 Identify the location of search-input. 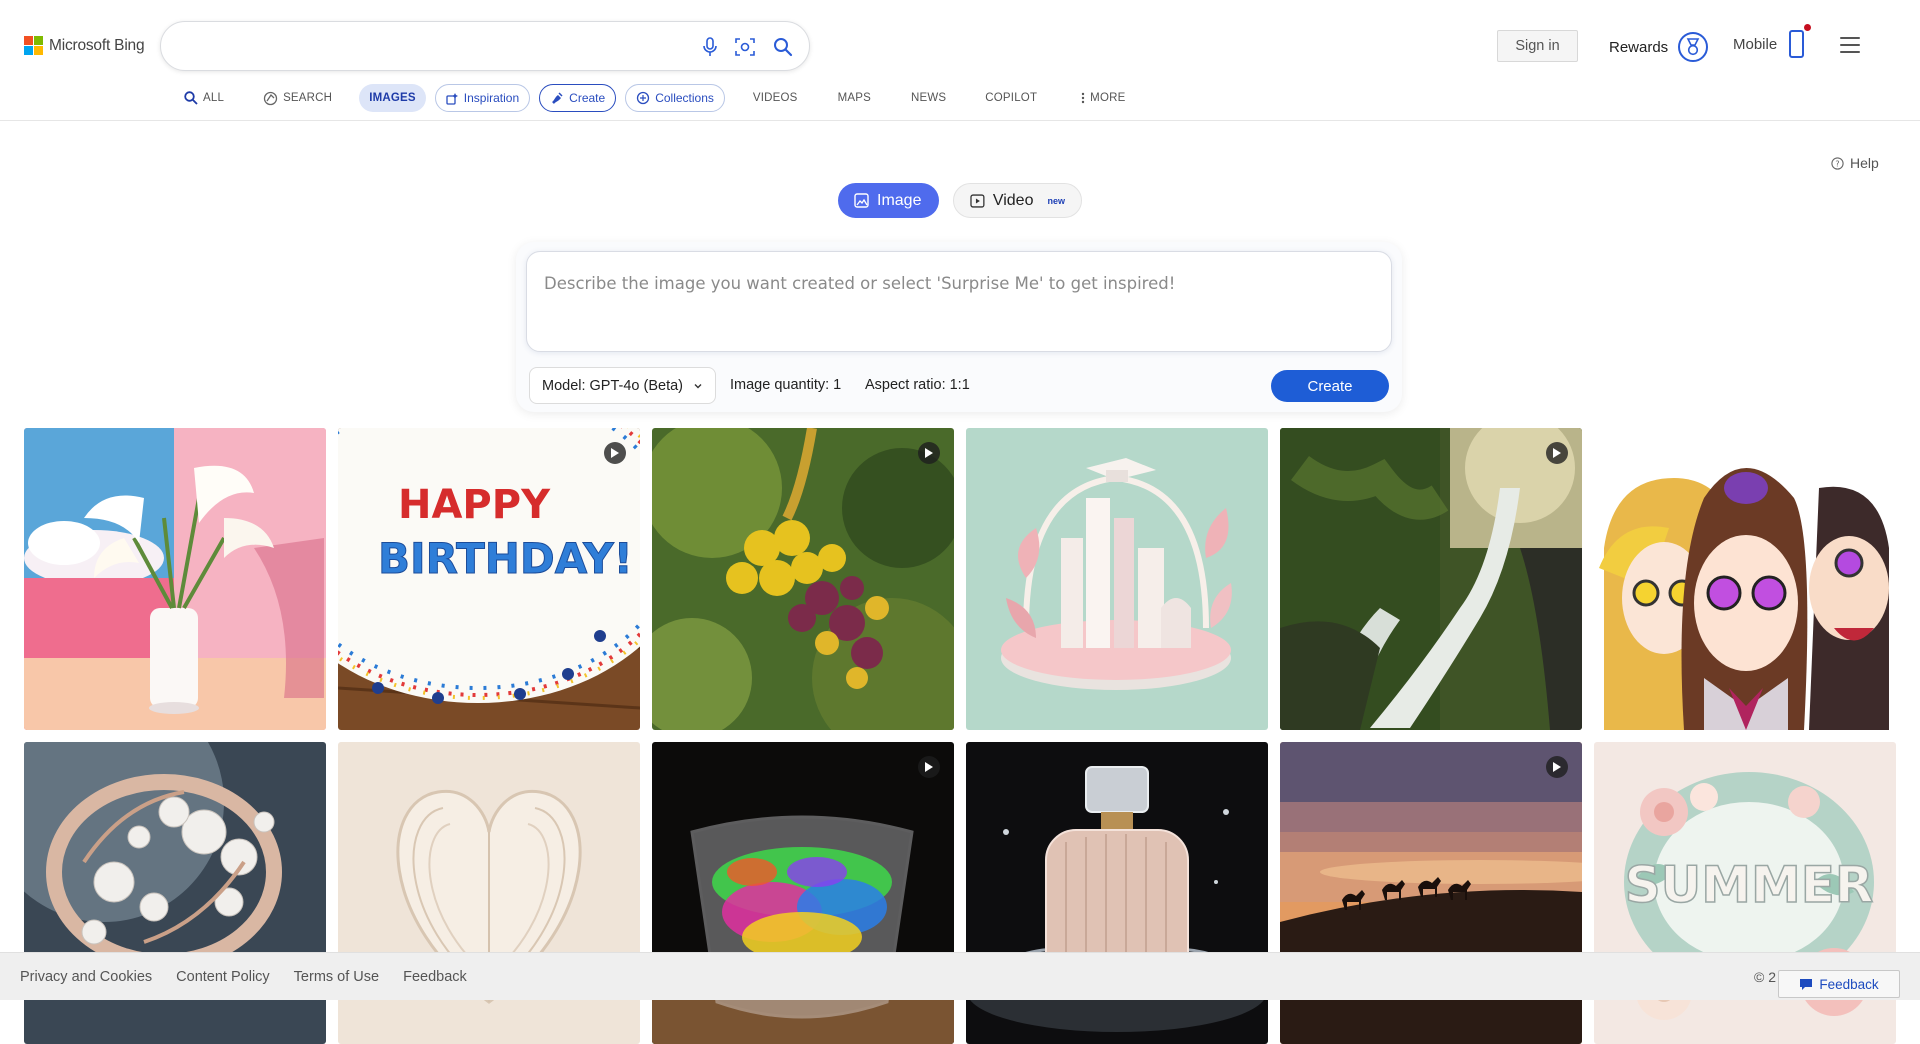
(431, 46).